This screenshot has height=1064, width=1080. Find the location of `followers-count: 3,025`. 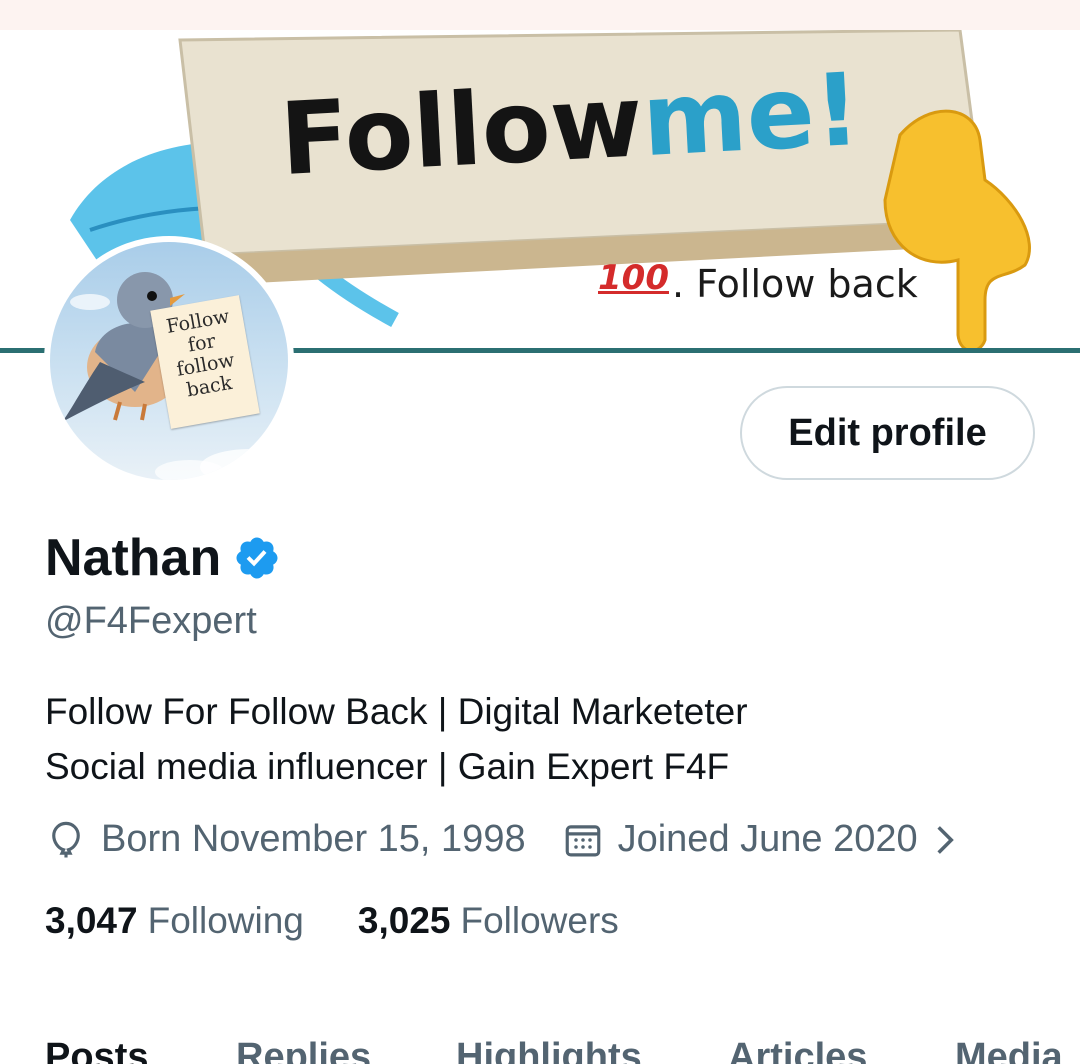

followers-count: 3,025 is located at coordinates (404, 920).